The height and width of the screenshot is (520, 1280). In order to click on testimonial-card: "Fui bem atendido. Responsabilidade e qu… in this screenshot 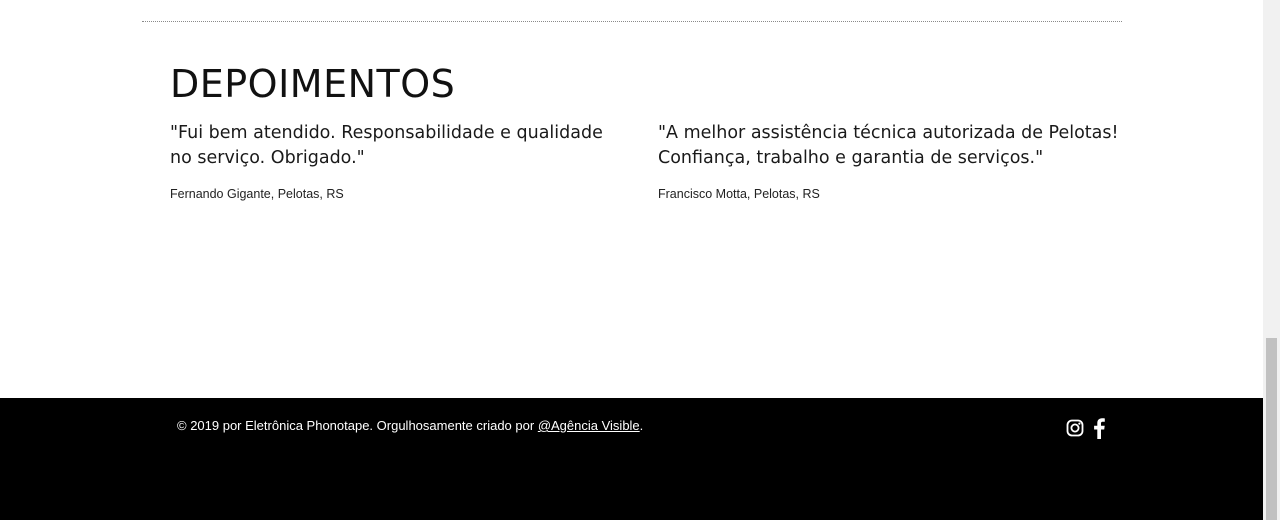, I will do `click(400, 161)`.